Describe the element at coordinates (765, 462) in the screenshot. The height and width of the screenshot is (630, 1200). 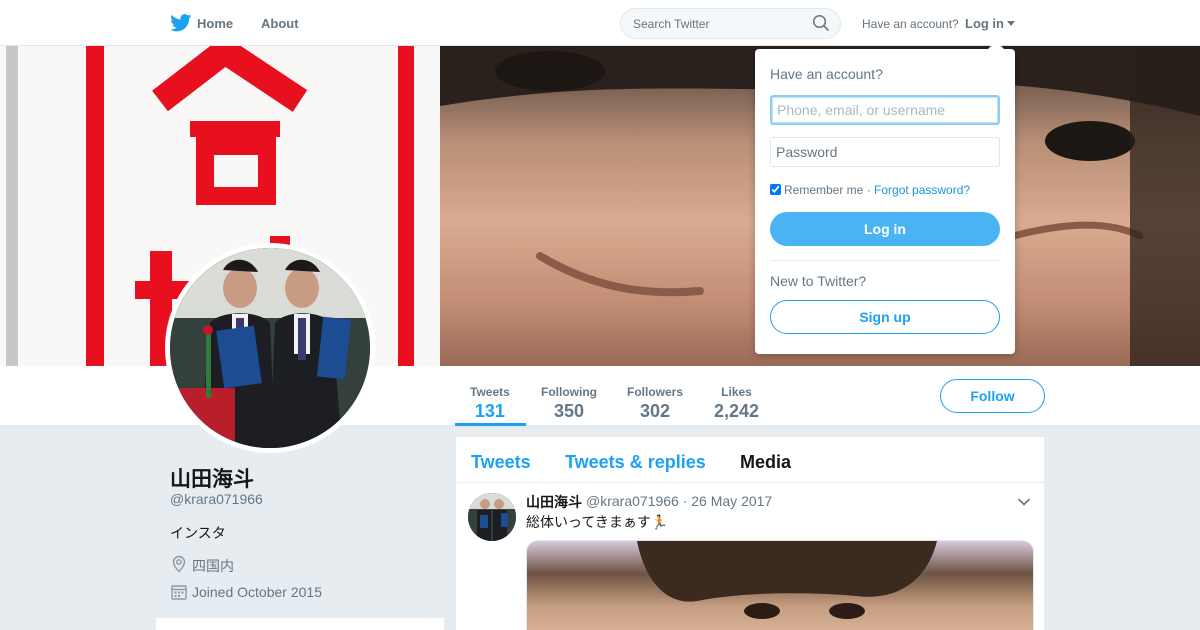
I see `tab-media: Media` at that location.